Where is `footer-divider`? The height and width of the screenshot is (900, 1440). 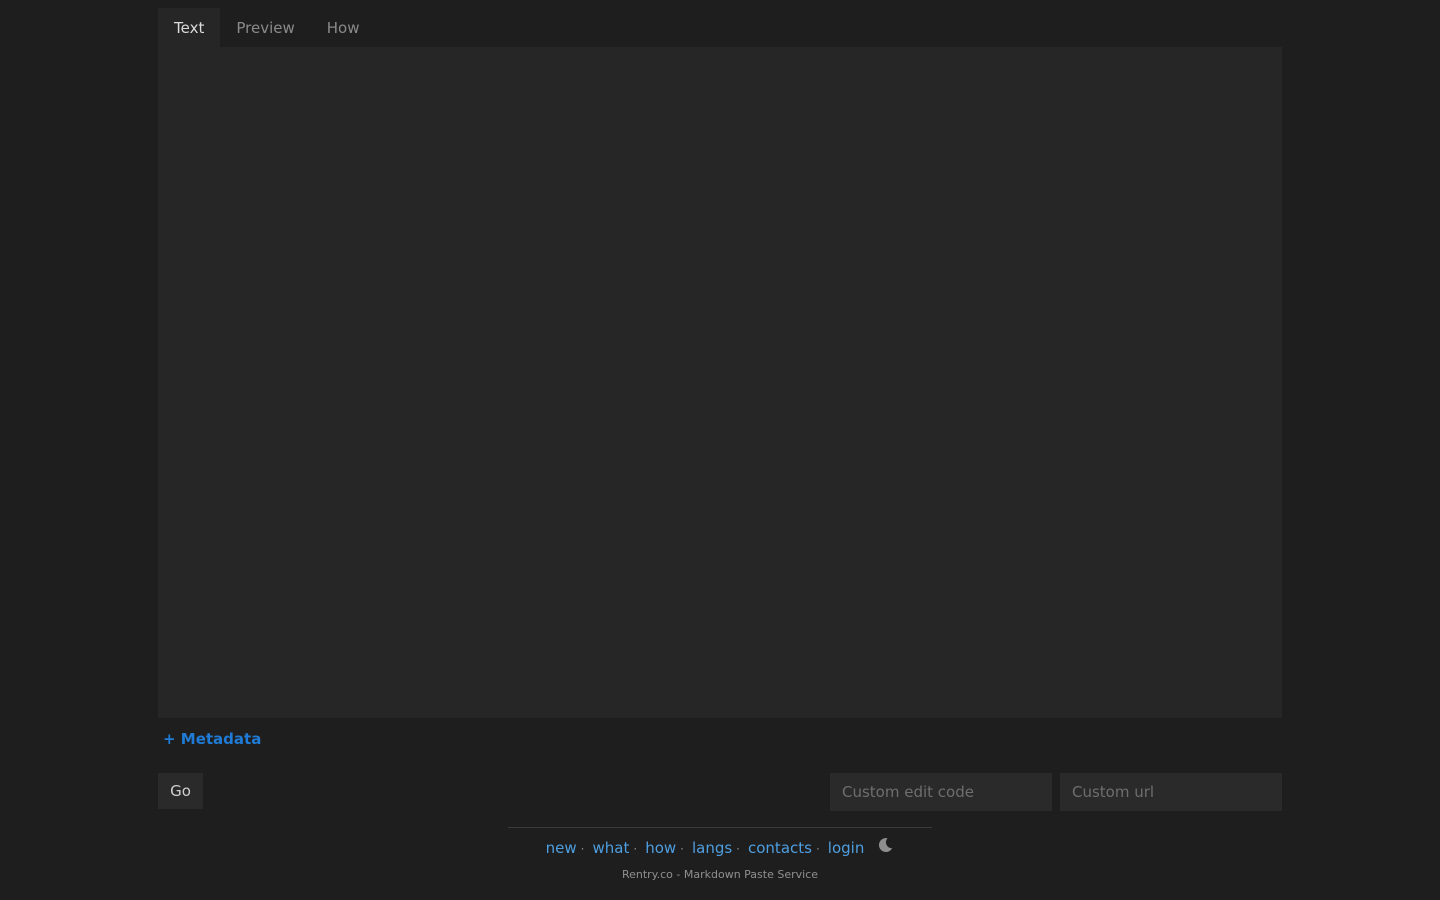 footer-divider is located at coordinates (720, 827).